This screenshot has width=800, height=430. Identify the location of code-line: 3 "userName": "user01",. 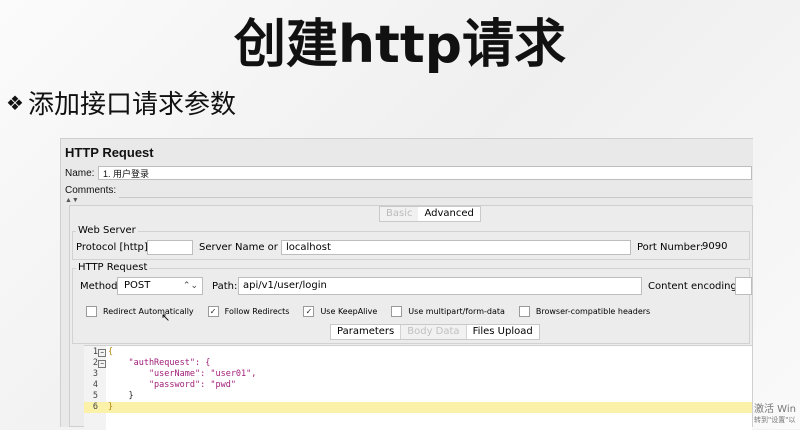
(174, 374).